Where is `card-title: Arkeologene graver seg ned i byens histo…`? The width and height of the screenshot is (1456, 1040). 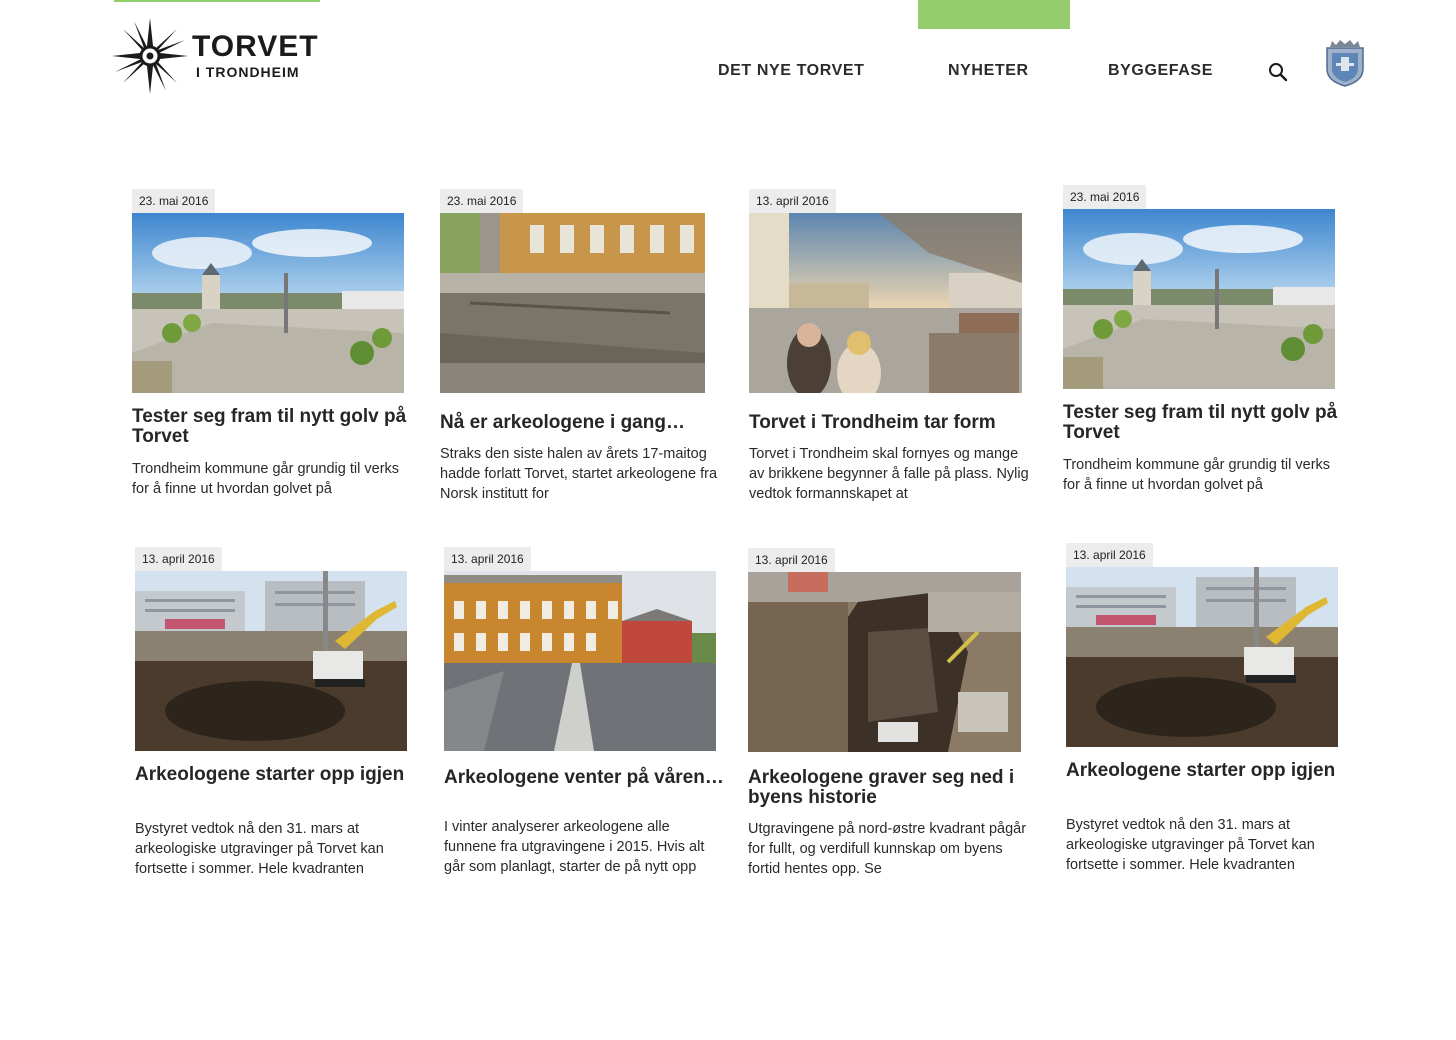
card-title: Arkeologene graver seg ned i byens histo… is located at coordinates (889, 788).